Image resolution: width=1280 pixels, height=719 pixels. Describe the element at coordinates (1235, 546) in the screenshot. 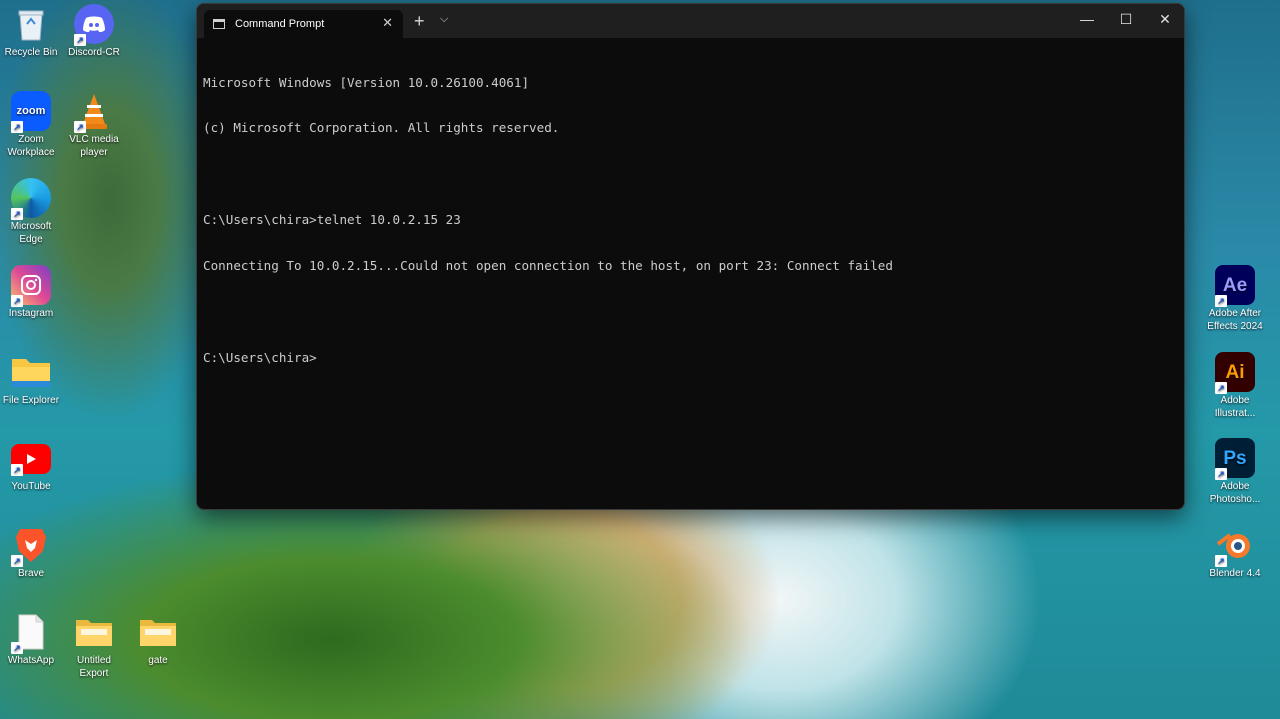

I see `blender-icon: ↗` at that location.